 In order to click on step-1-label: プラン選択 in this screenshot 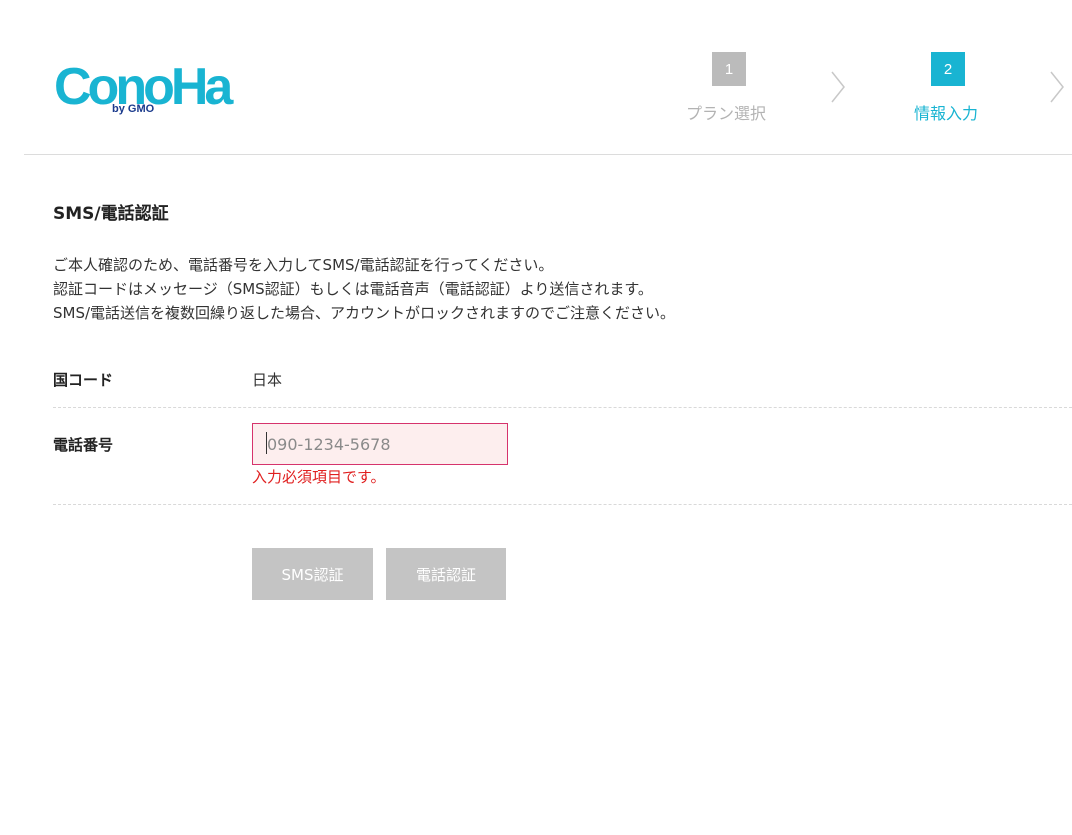, I will do `click(726, 113)`.